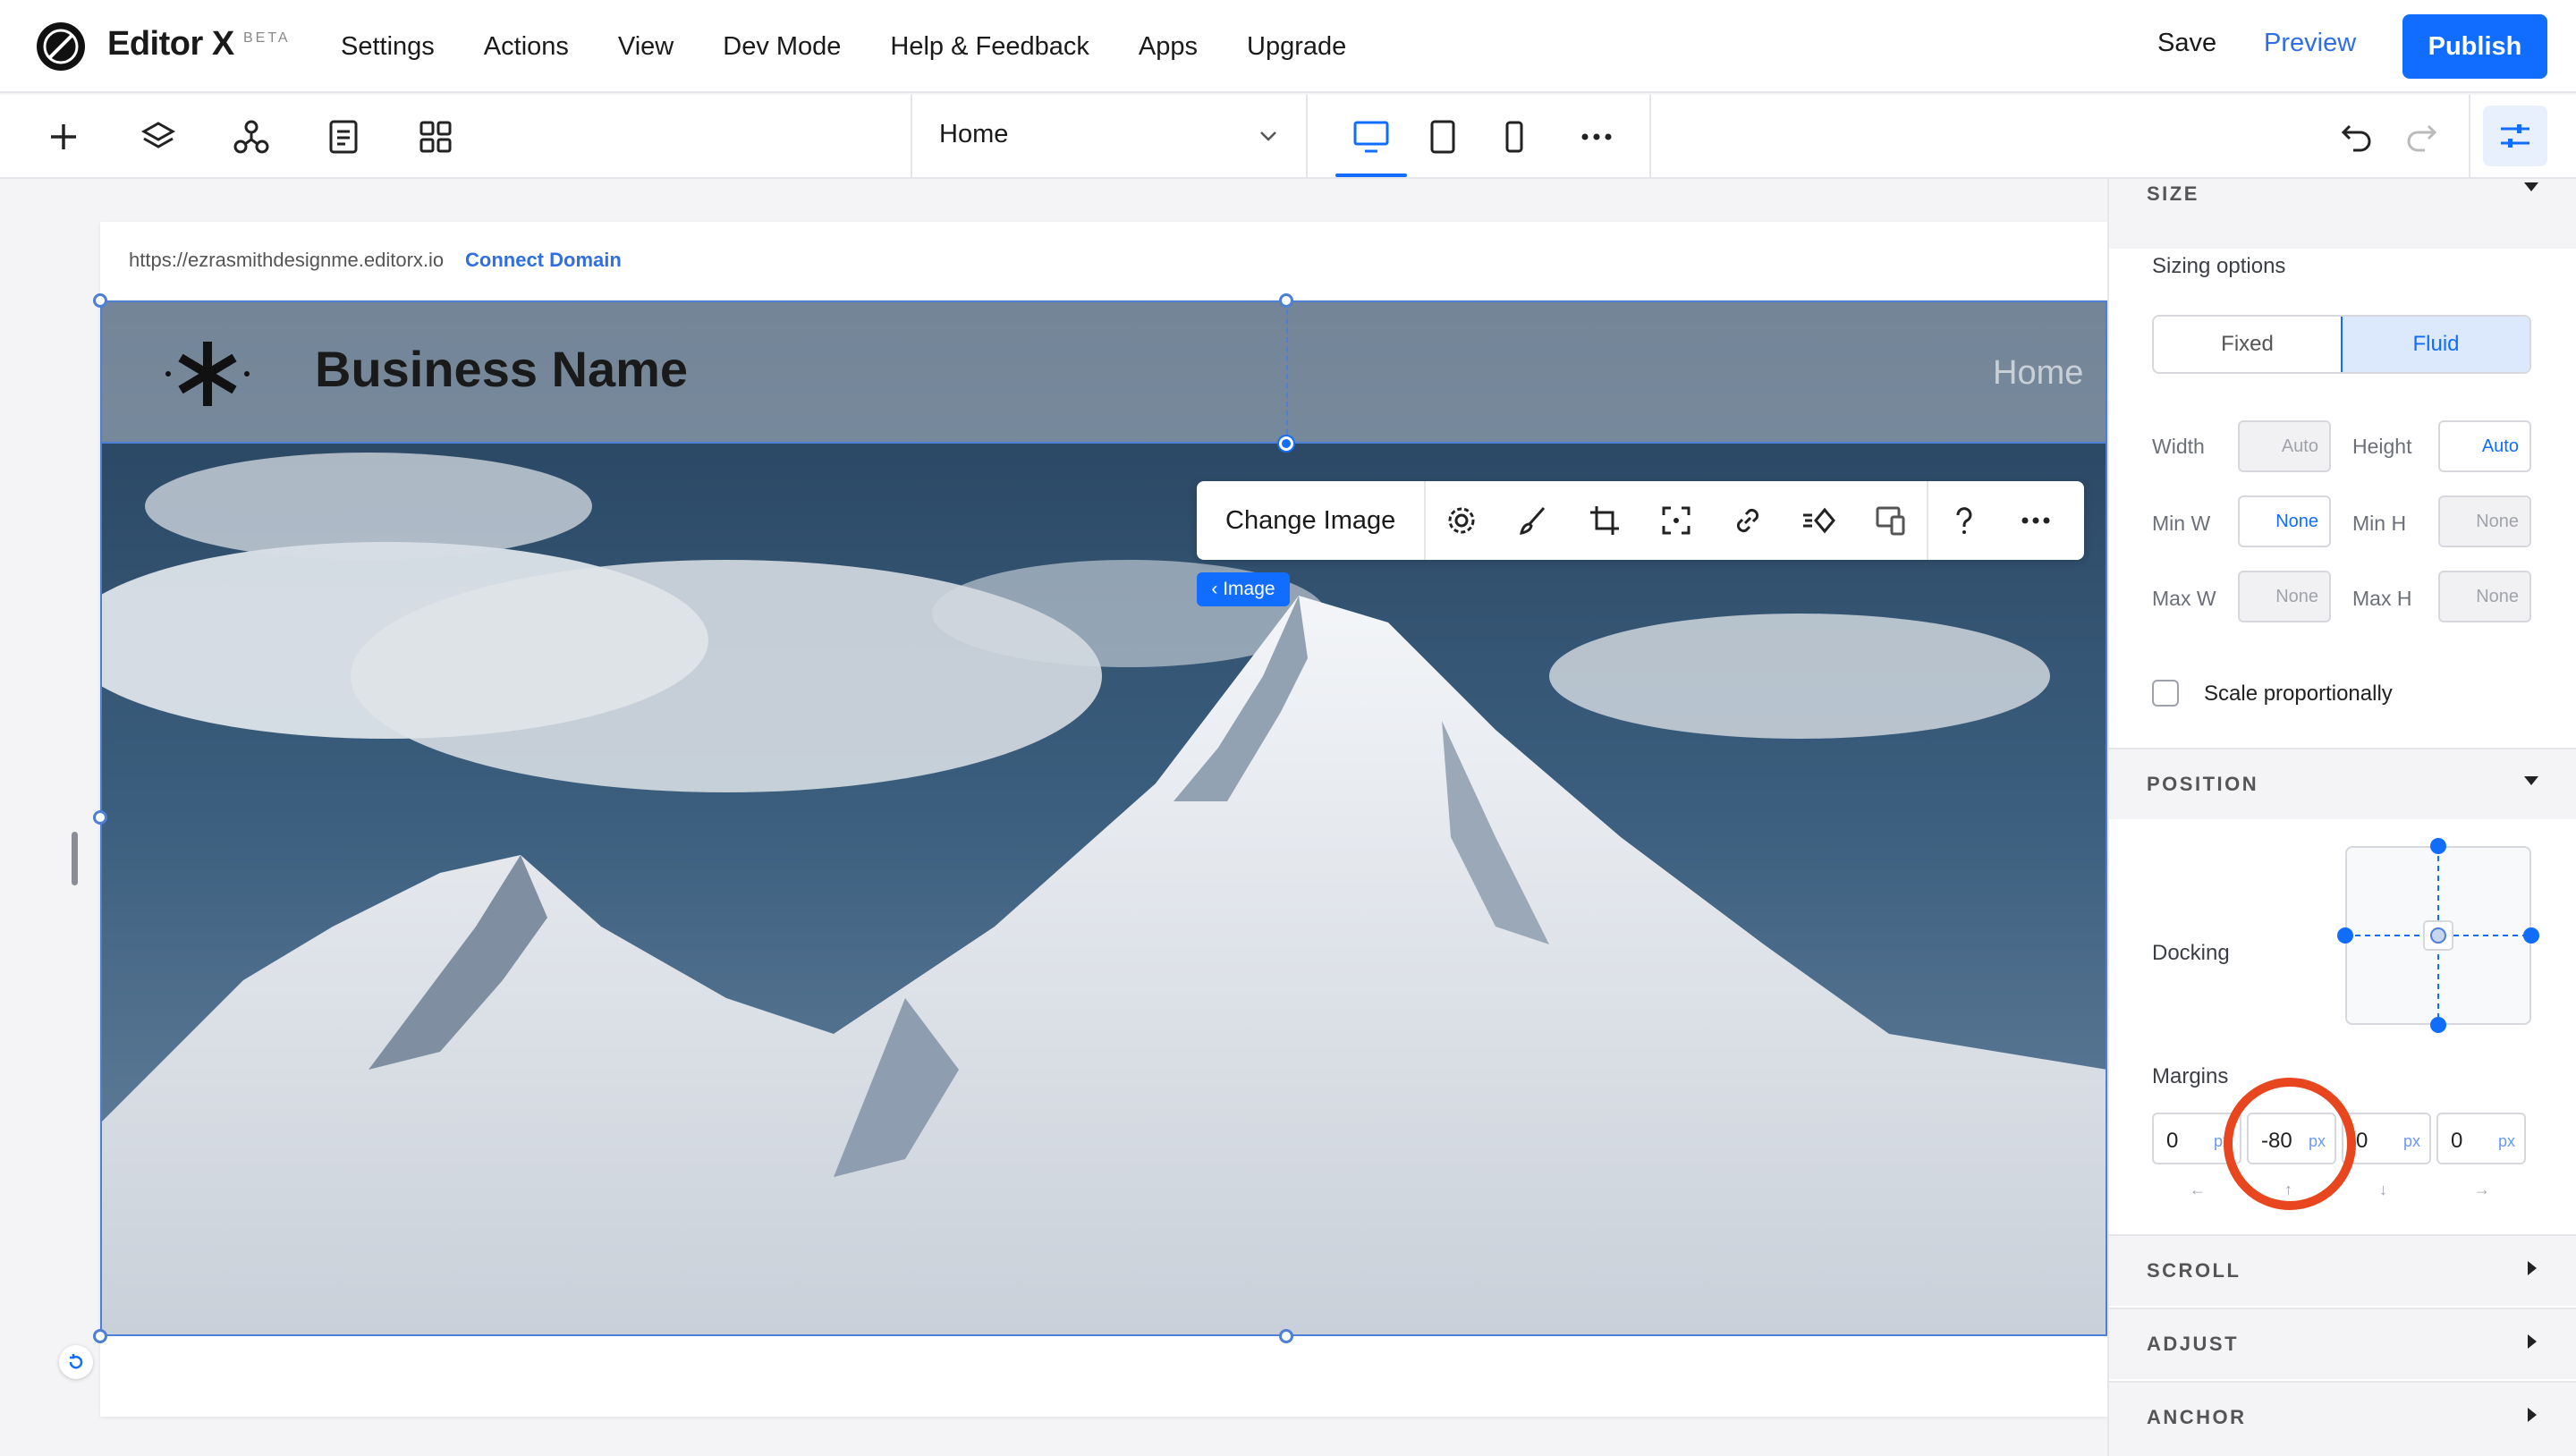 Image resolution: width=2576 pixels, height=1456 pixels. I want to click on scale-proportionally-checkbox, so click(2165, 693).